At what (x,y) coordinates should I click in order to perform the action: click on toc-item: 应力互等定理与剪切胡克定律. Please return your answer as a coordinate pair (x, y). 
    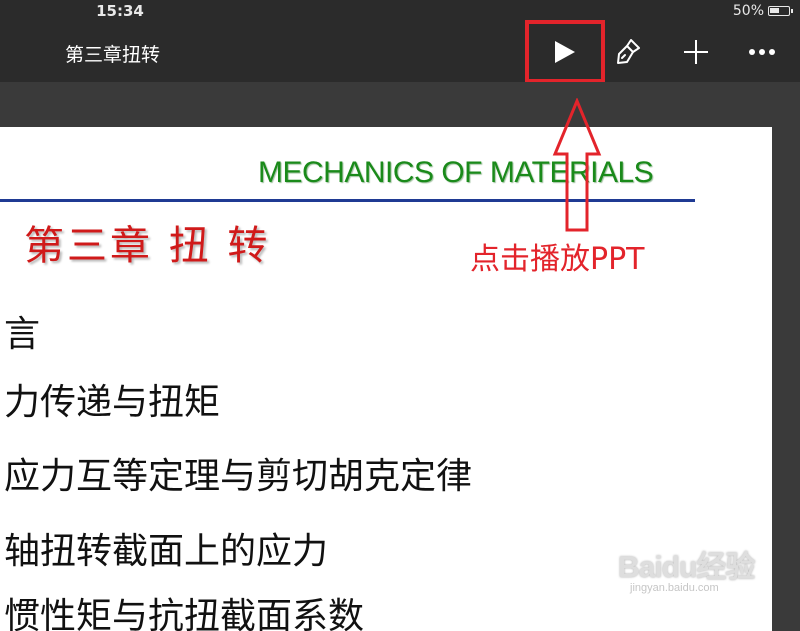
    Looking at the image, I should click on (238, 476).